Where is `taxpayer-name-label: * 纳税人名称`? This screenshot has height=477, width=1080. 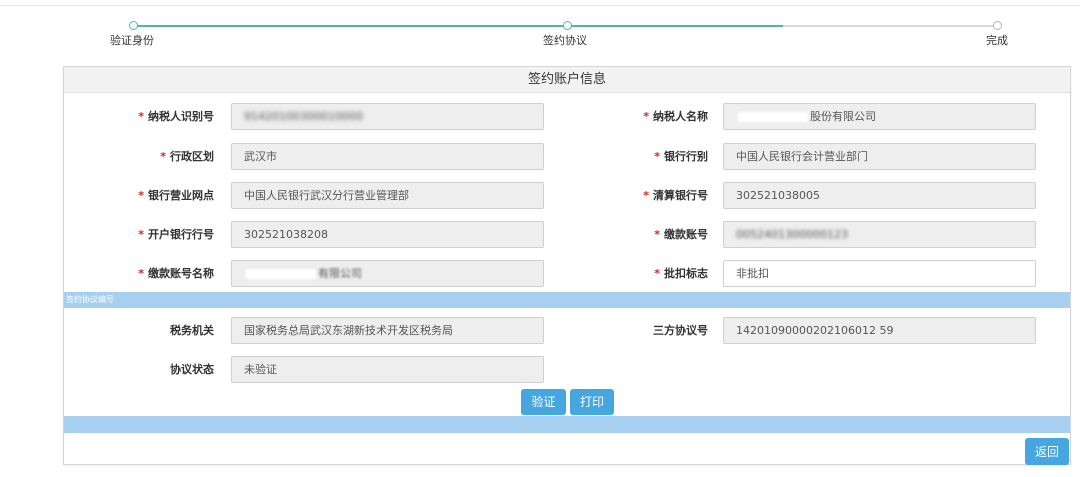 taxpayer-name-label: * 纳税人名称 is located at coordinates (675, 116).